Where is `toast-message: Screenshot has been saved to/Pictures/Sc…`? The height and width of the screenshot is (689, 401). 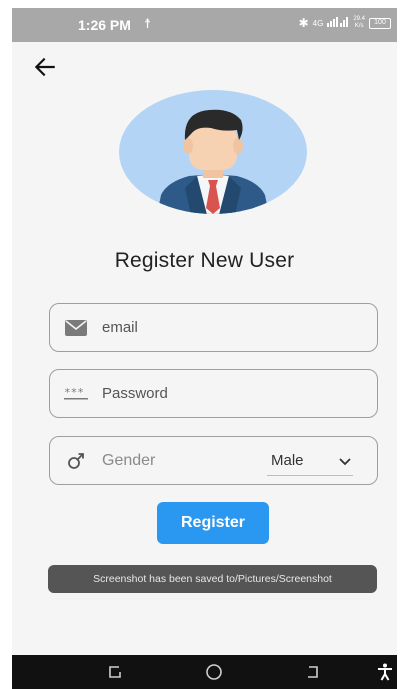 toast-message: Screenshot has been saved to/Pictures/Sc… is located at coordinates (212, 579).